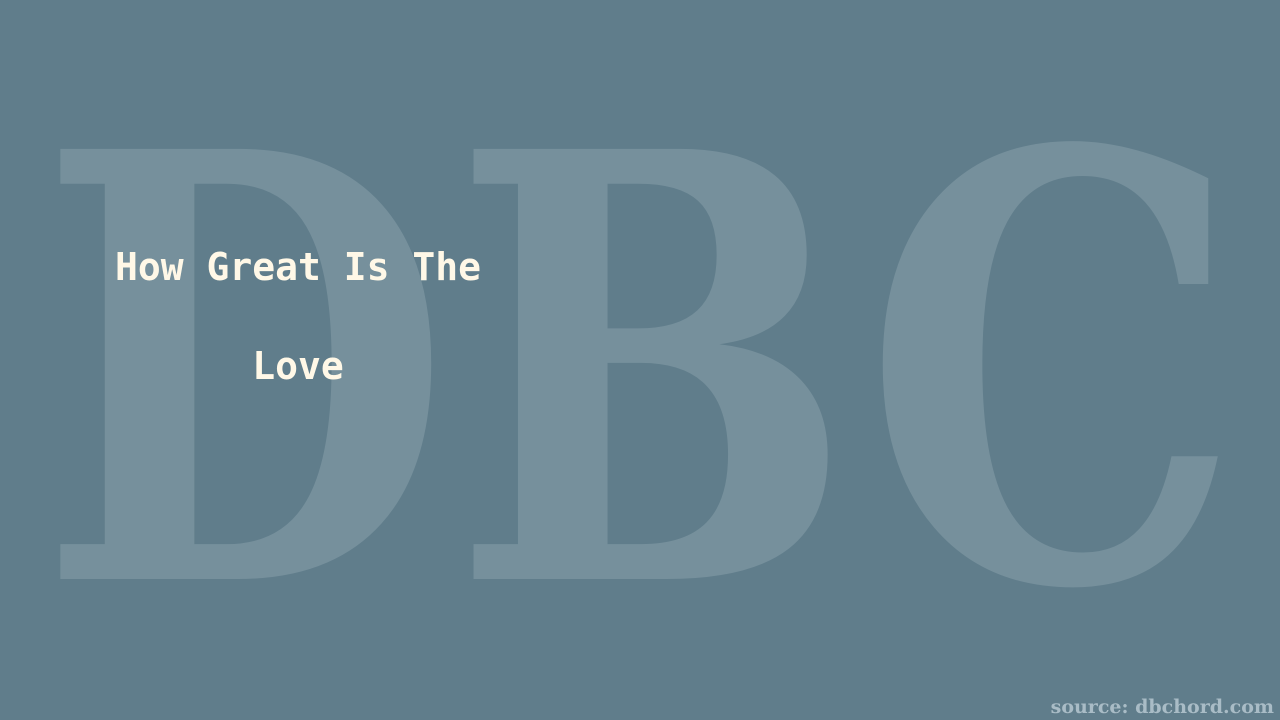 The width and height of the screenshot is (1280, 720). Describe the element at coordinates (298, 317) in the screenshot. I see `song-title: How Great Is The Love` at that location.